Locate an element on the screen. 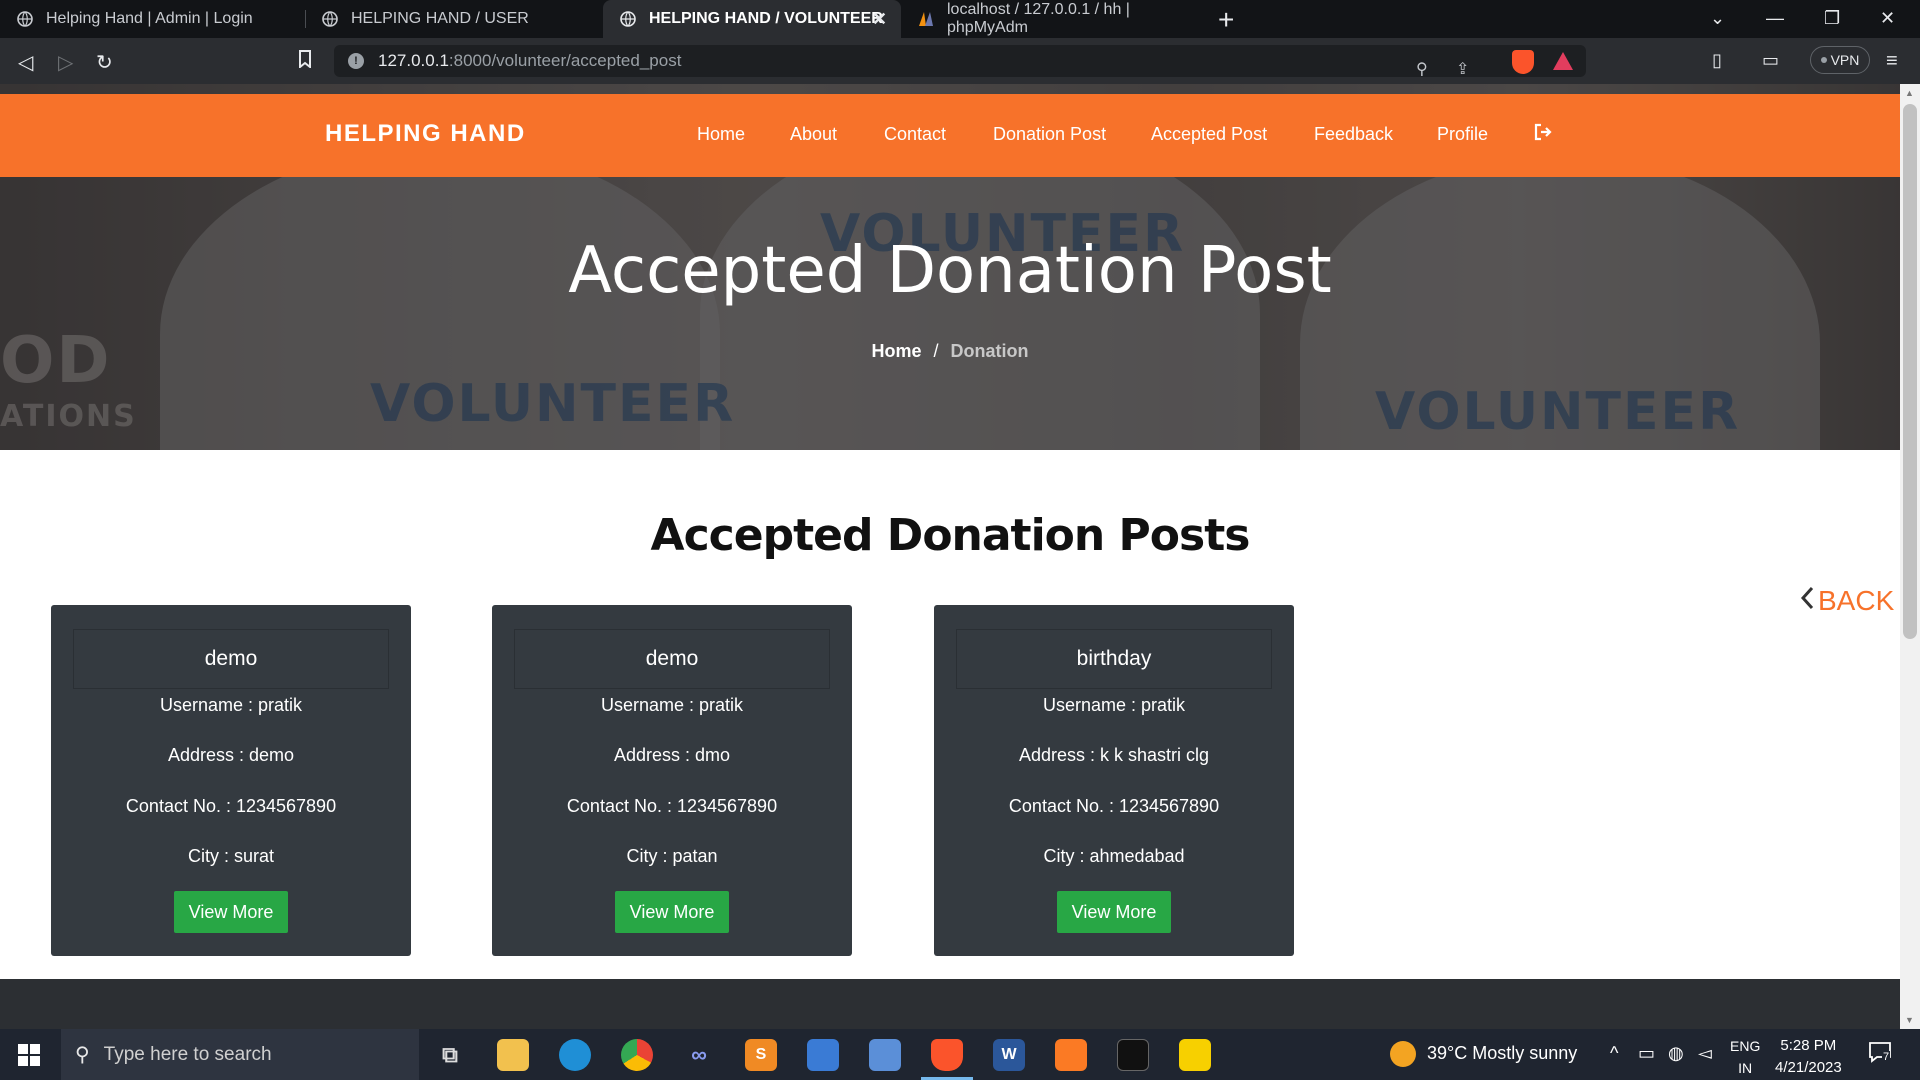 The height and width of the screenshot is (1080, 1920). task-view-icon: ⧉ is located at coordinates (450, 1055).